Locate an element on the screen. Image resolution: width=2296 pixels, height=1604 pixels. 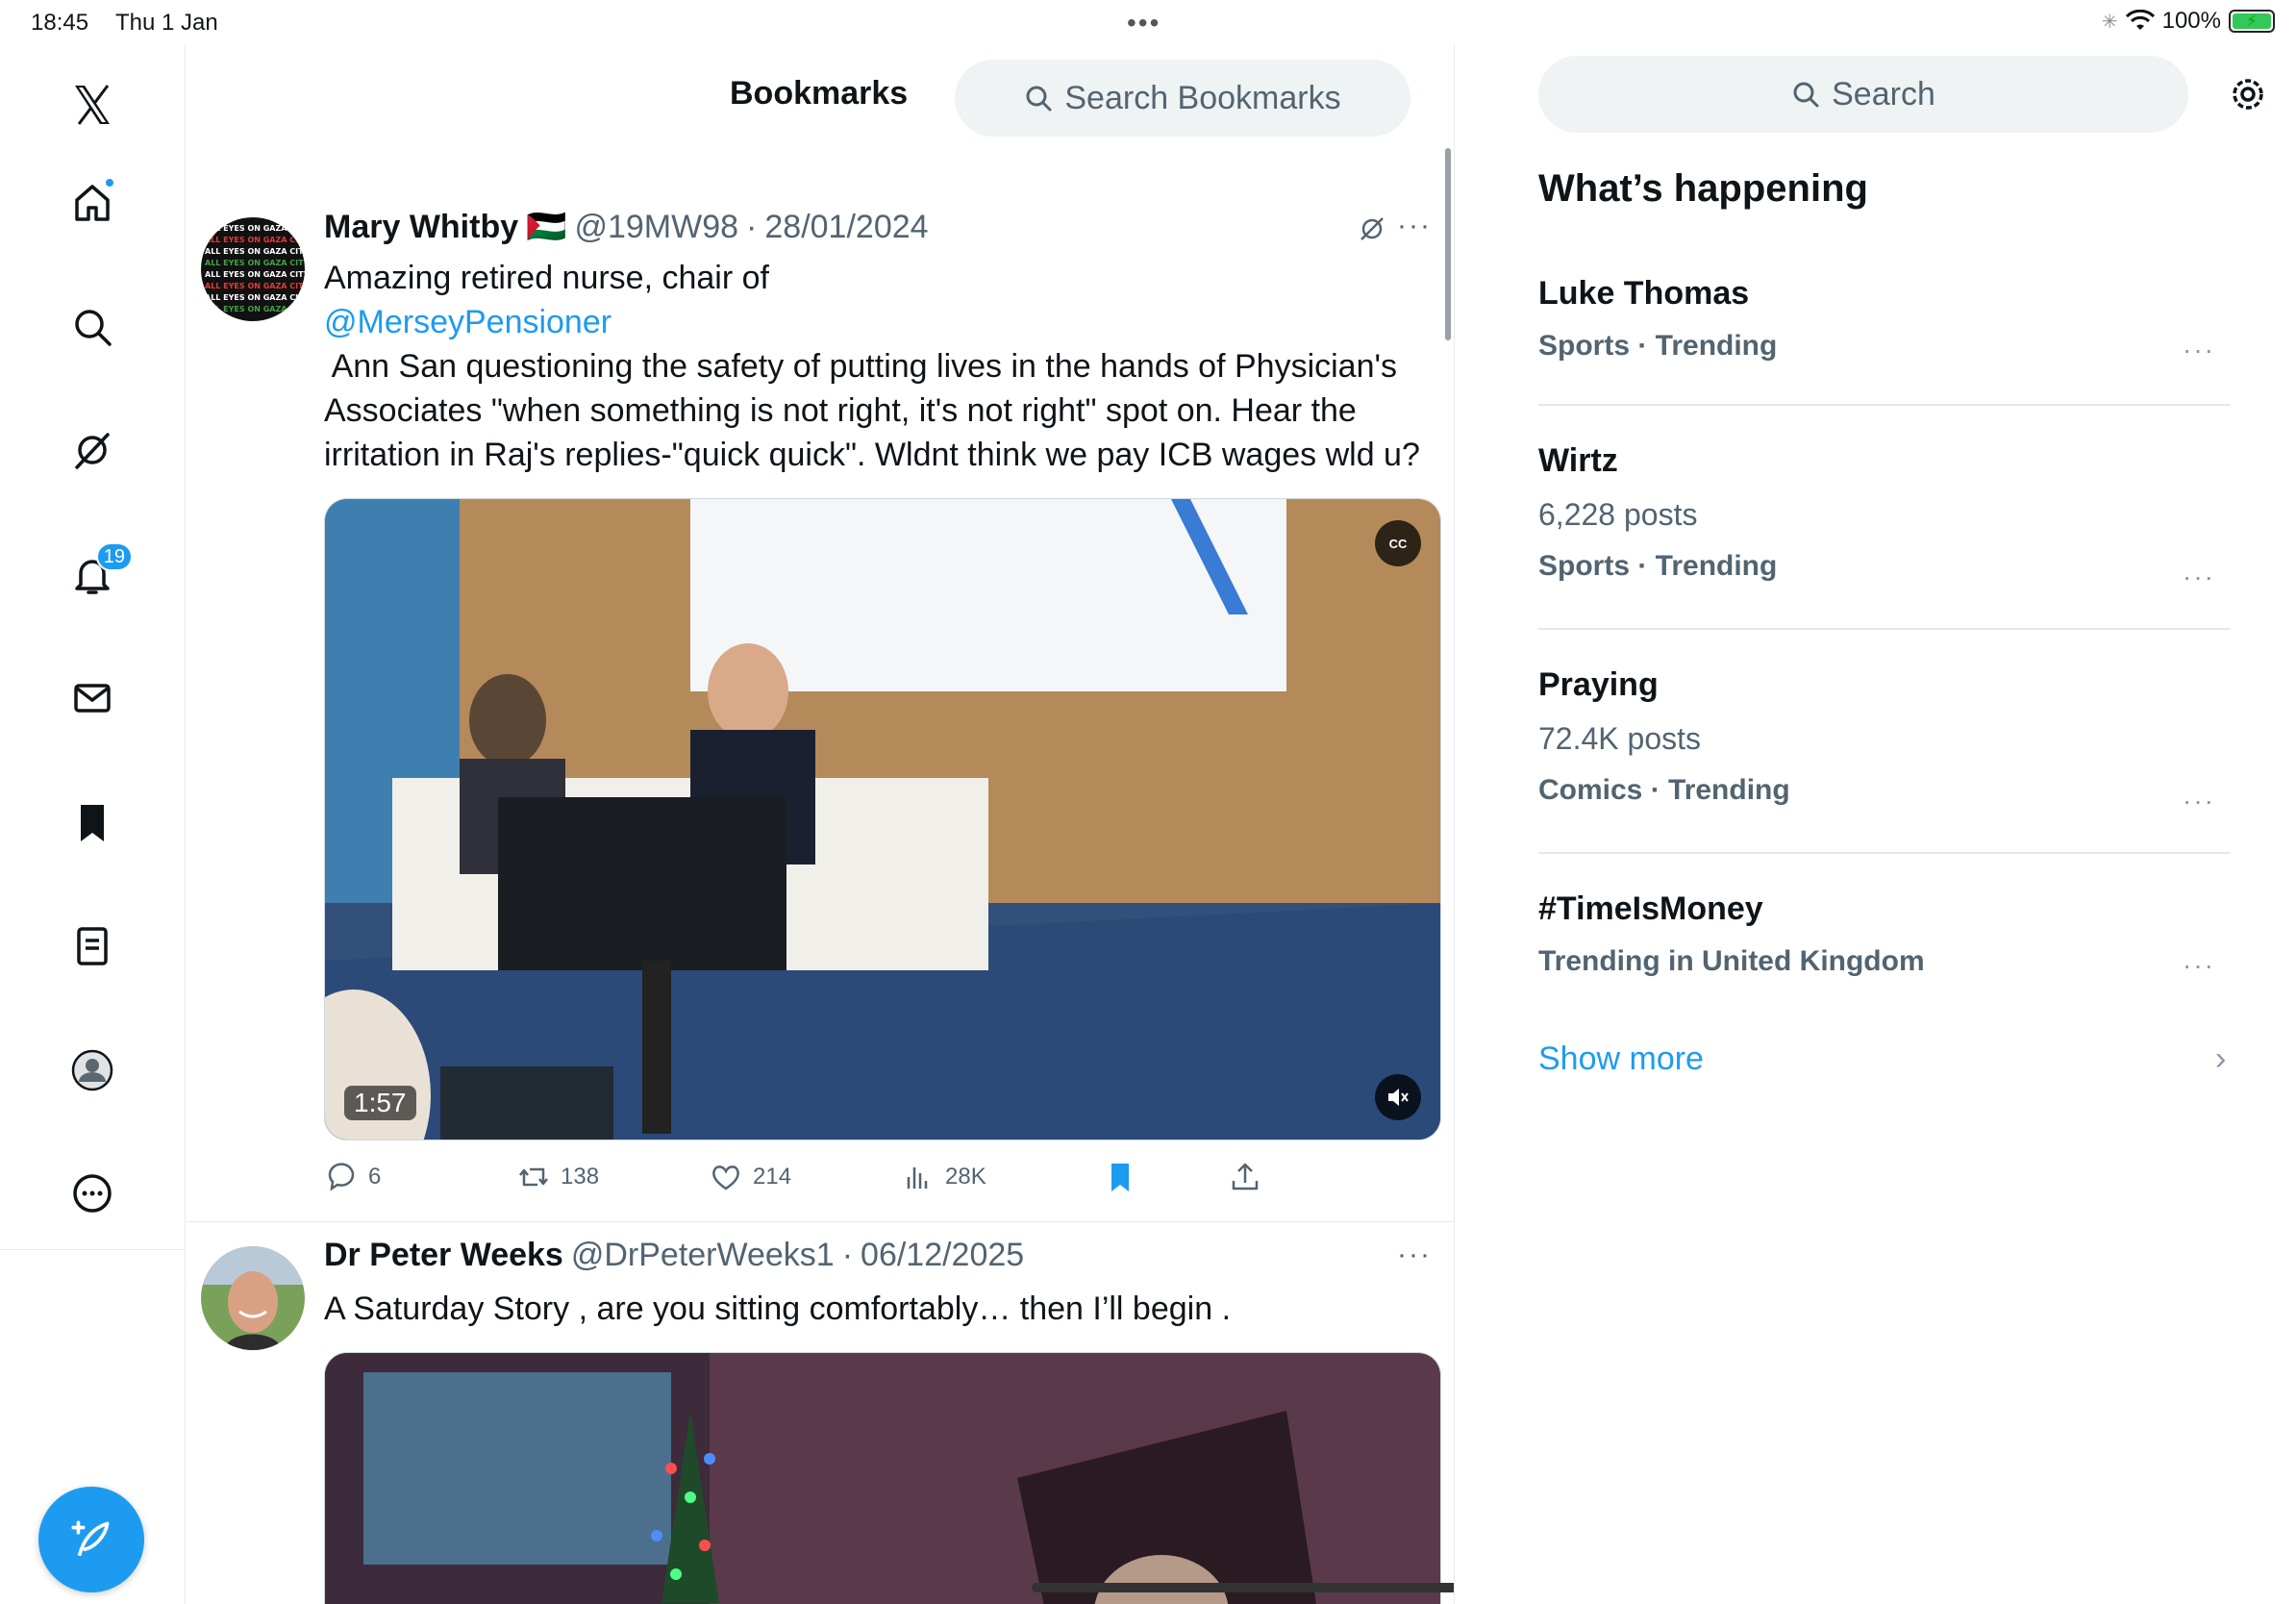
chevron-right-icon: › is located at coordinates (2220, 1059).